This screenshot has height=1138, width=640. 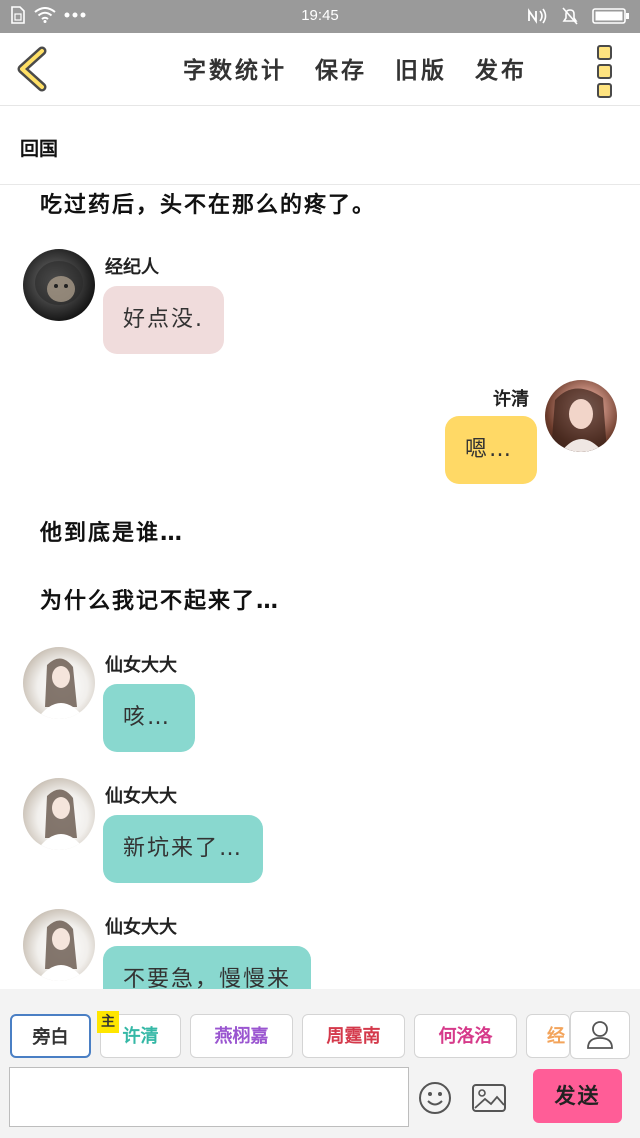 What do you see at coordinates (235, 68) in the screenshot?
I see `word-count-button: 字数统计` at bounding box center [235, 68].